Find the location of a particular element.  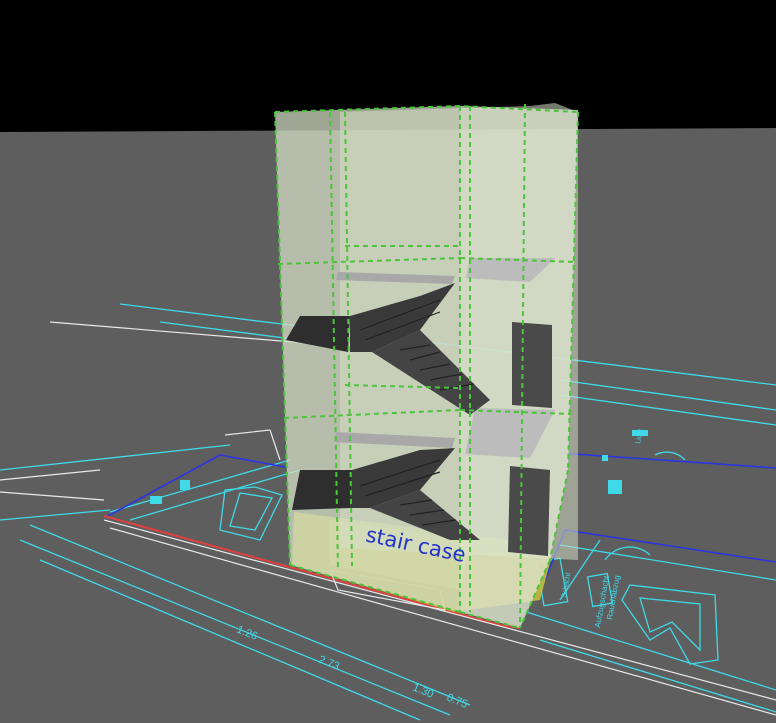

shaft-door-lower is located at coordinates (529, 511).